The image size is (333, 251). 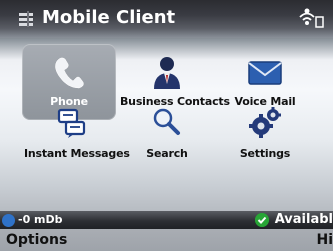 I want to click on checkmark-icon, so click(x=262, y=220).